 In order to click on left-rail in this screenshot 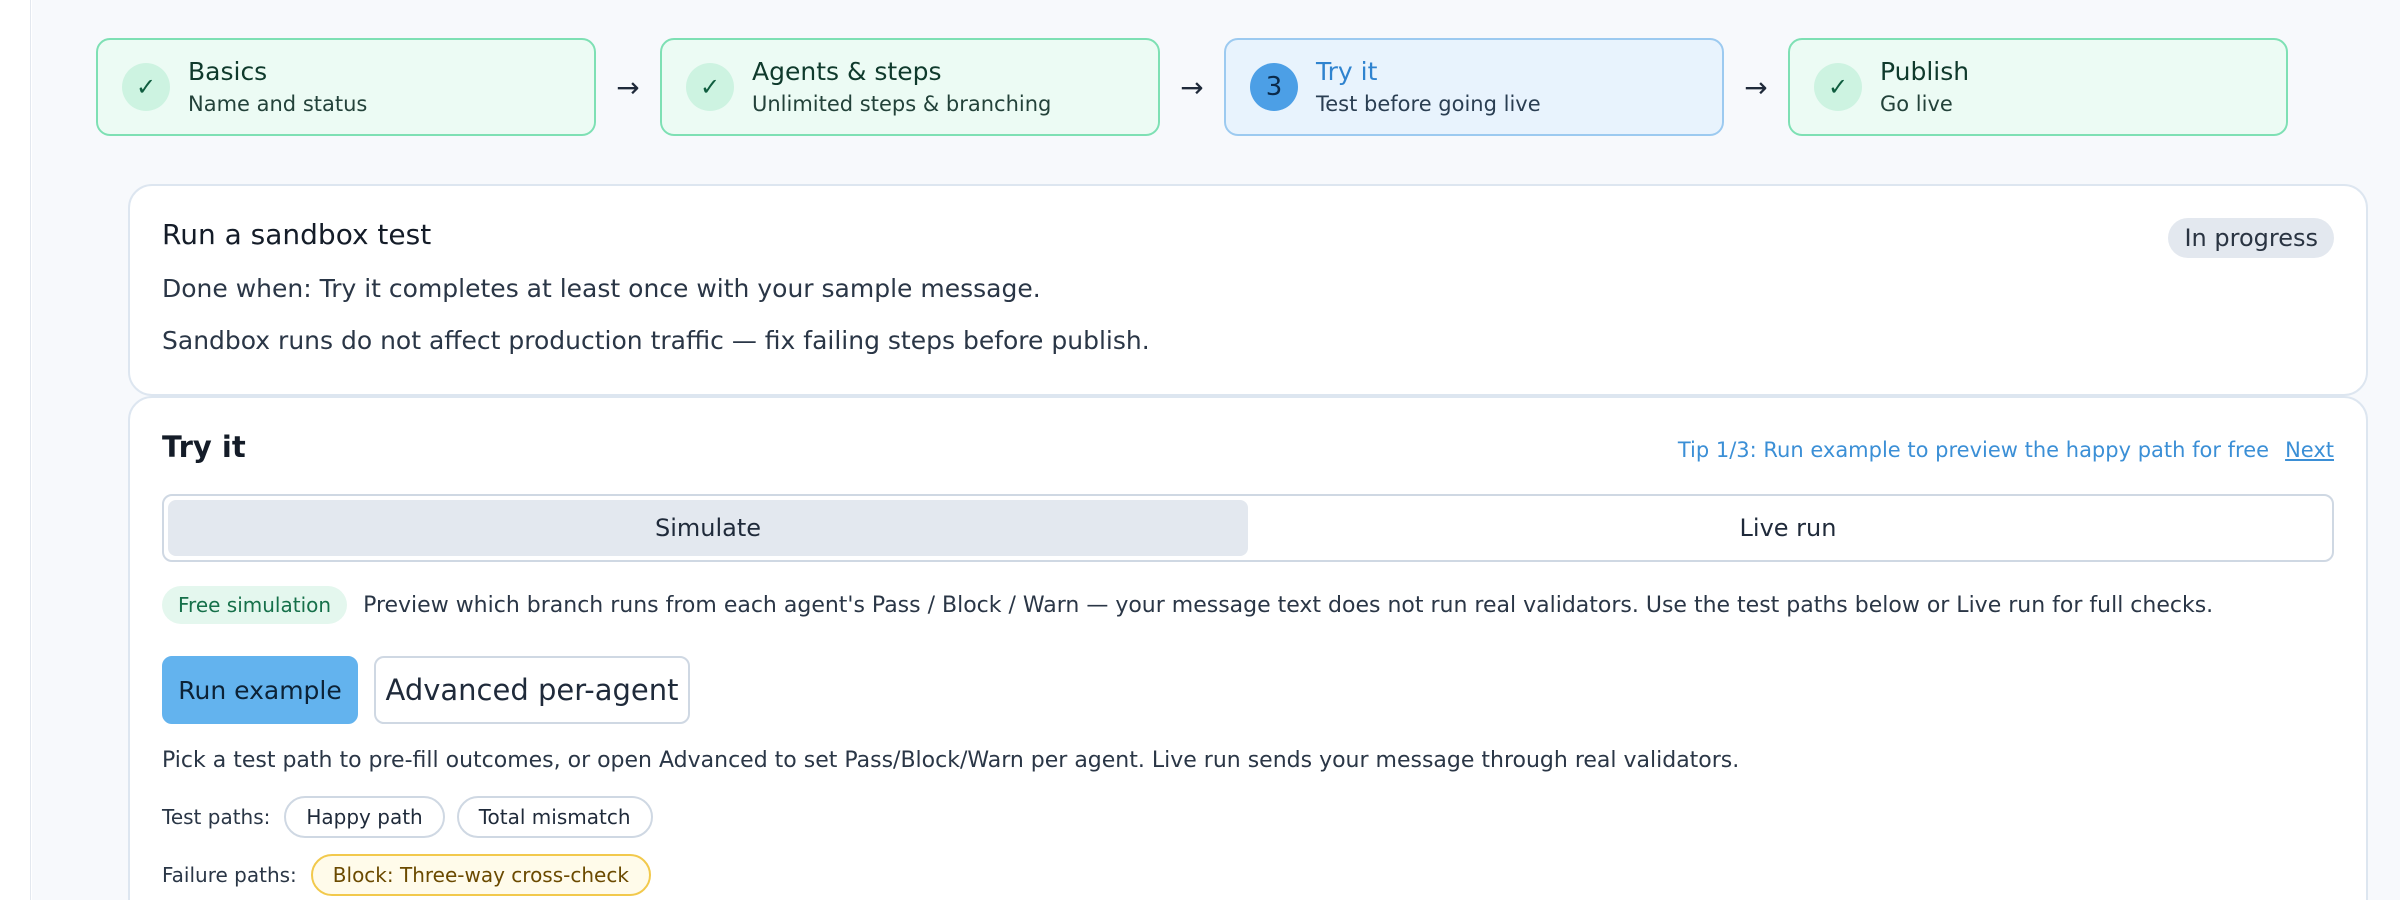, I will do `click(15, 450)`.